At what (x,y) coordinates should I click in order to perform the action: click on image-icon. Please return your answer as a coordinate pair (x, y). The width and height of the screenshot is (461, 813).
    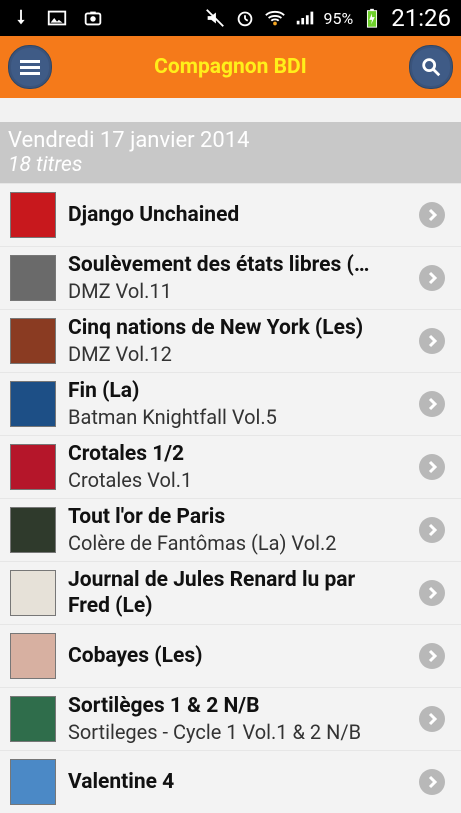
    Looking at the image, I should click on (57, 18).